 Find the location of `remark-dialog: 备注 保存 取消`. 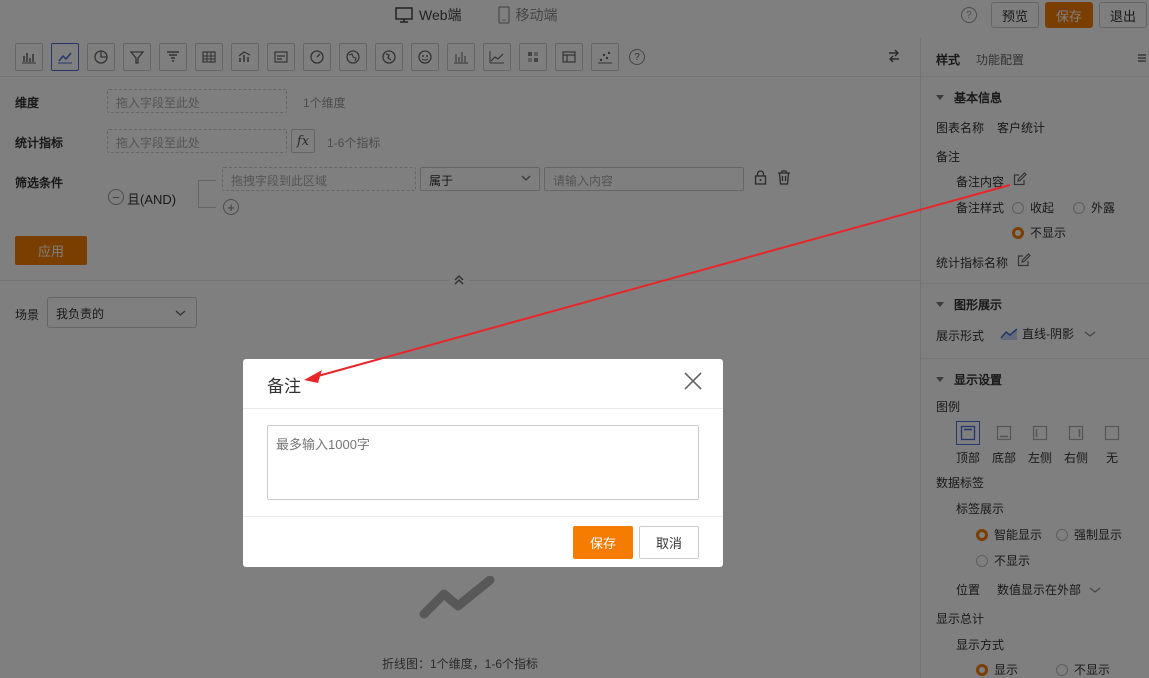

remark-dialog: 备注 保存 取消 is located at coordinates (483, 463).